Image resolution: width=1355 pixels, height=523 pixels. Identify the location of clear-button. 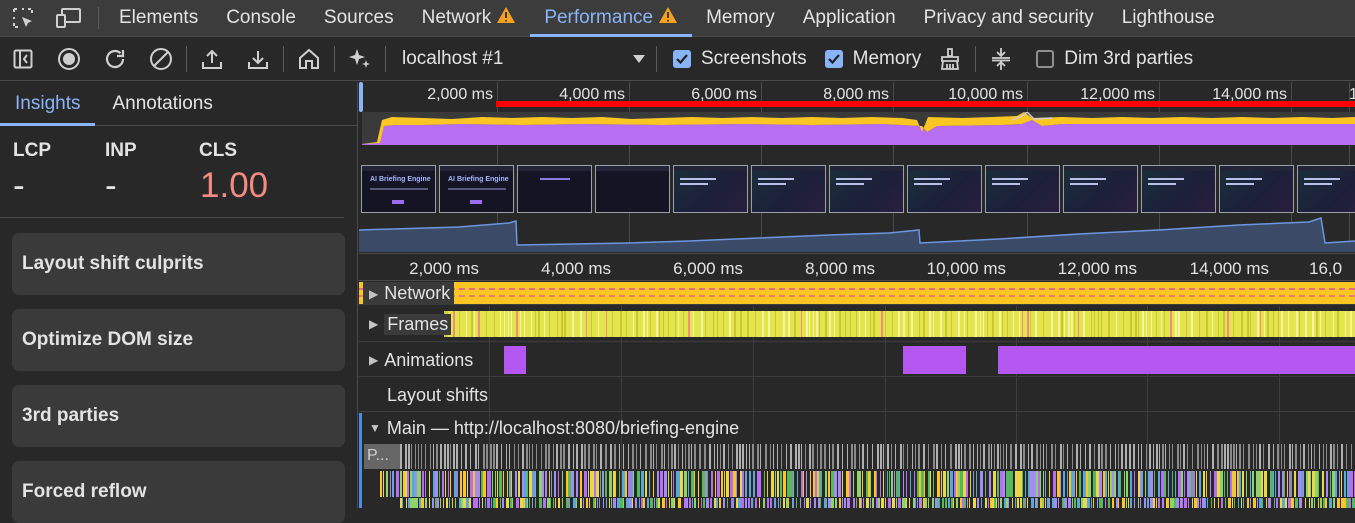
(161, 59).